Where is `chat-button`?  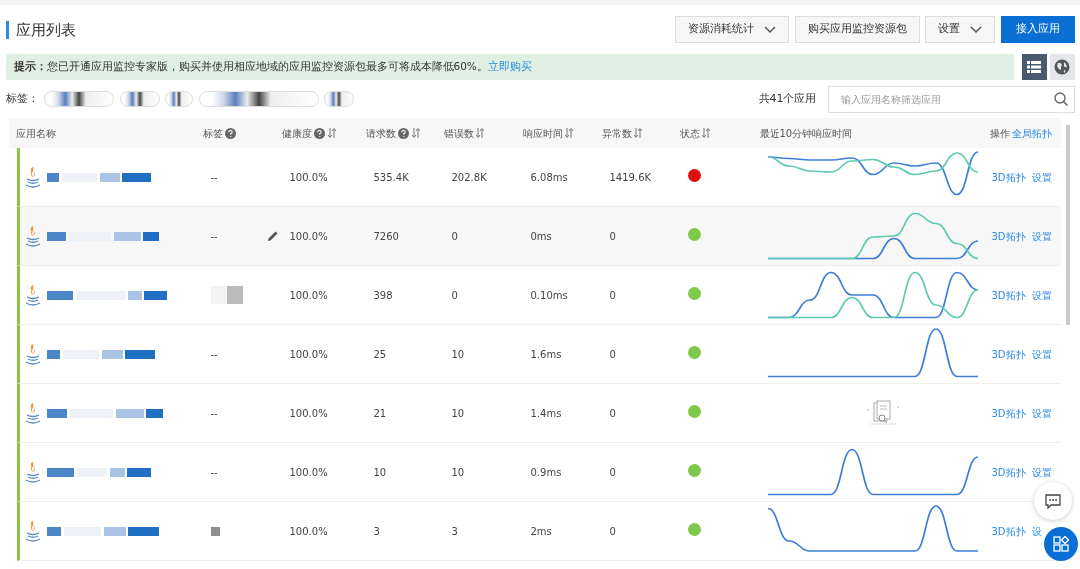
chat-button is located at coordinates (1053, 501).